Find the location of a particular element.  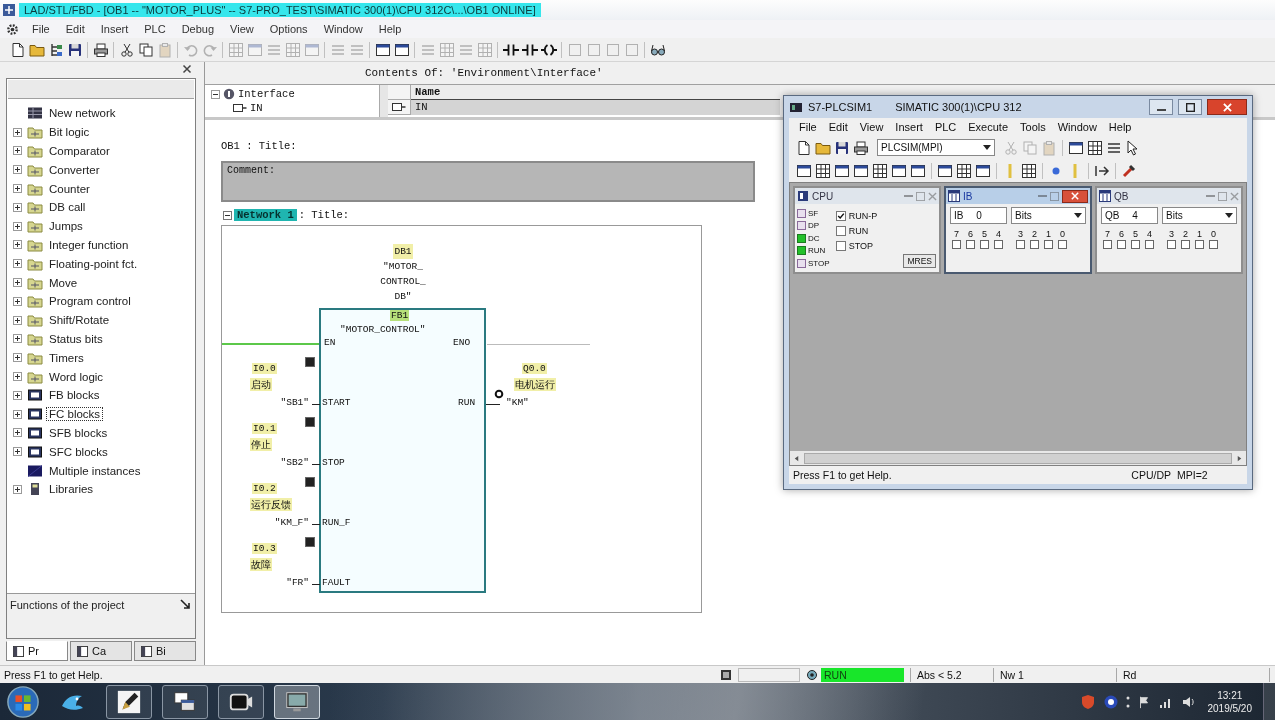

horizontal-scrollbar is located at coordinates (1018, 458).